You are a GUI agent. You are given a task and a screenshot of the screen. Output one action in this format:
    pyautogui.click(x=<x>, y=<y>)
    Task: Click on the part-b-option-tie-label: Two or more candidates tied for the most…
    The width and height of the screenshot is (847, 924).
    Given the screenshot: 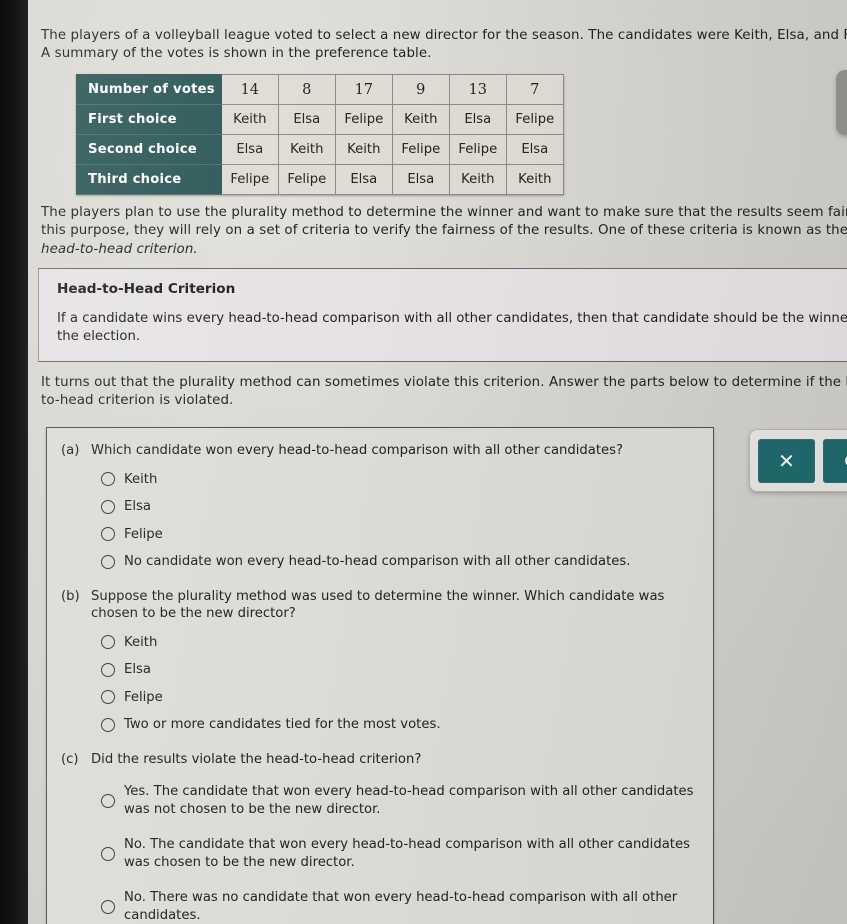 What is the action you would take?
    pyautogui.click(x=282, y=724)
    